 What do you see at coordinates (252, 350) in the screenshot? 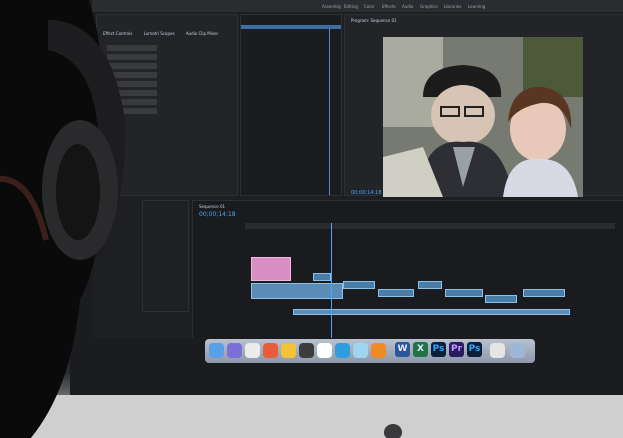
I see `safari-icon` at bounding box center [252, 350].